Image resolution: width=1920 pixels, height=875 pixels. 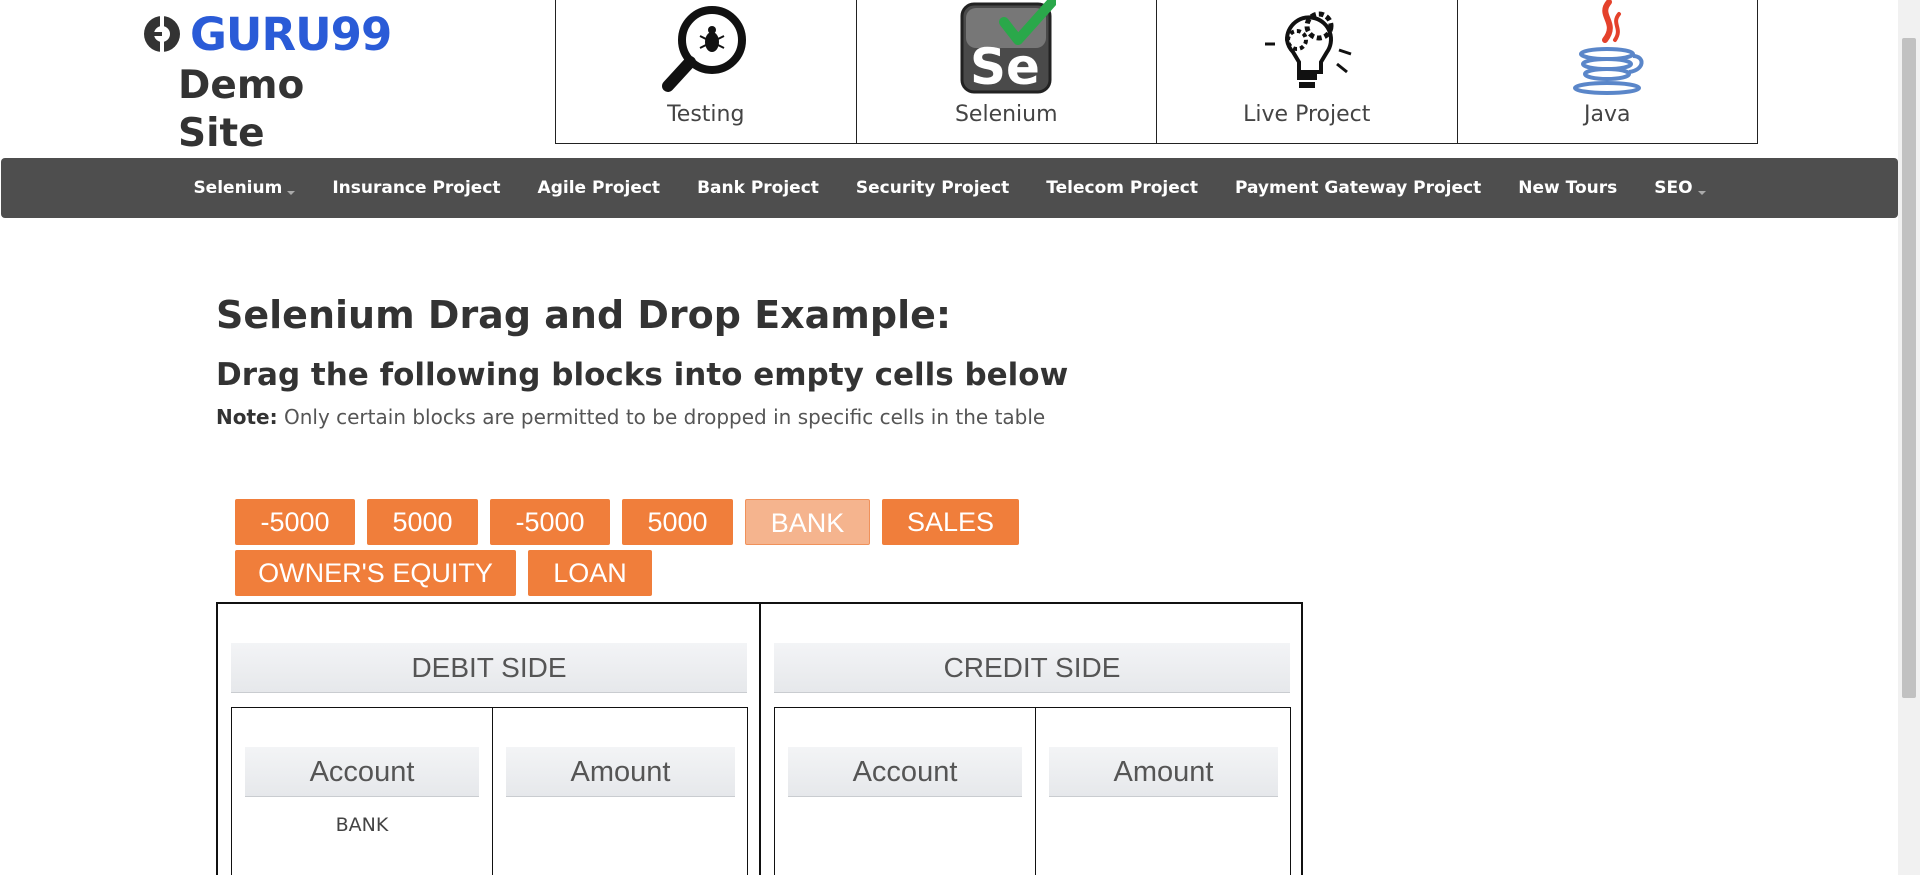 I want to click on page-scrollbar, so click(x=1909, y=437).